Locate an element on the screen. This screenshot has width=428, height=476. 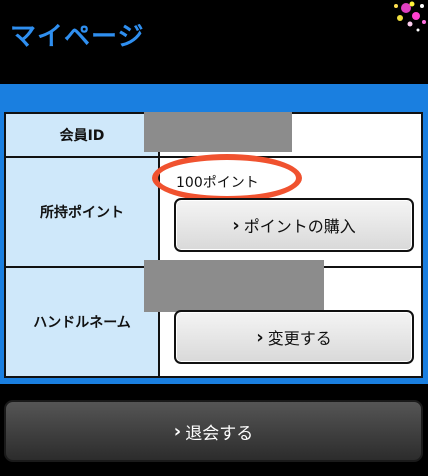
change-name-button: › 変更する is located at coordinates (294, 337).